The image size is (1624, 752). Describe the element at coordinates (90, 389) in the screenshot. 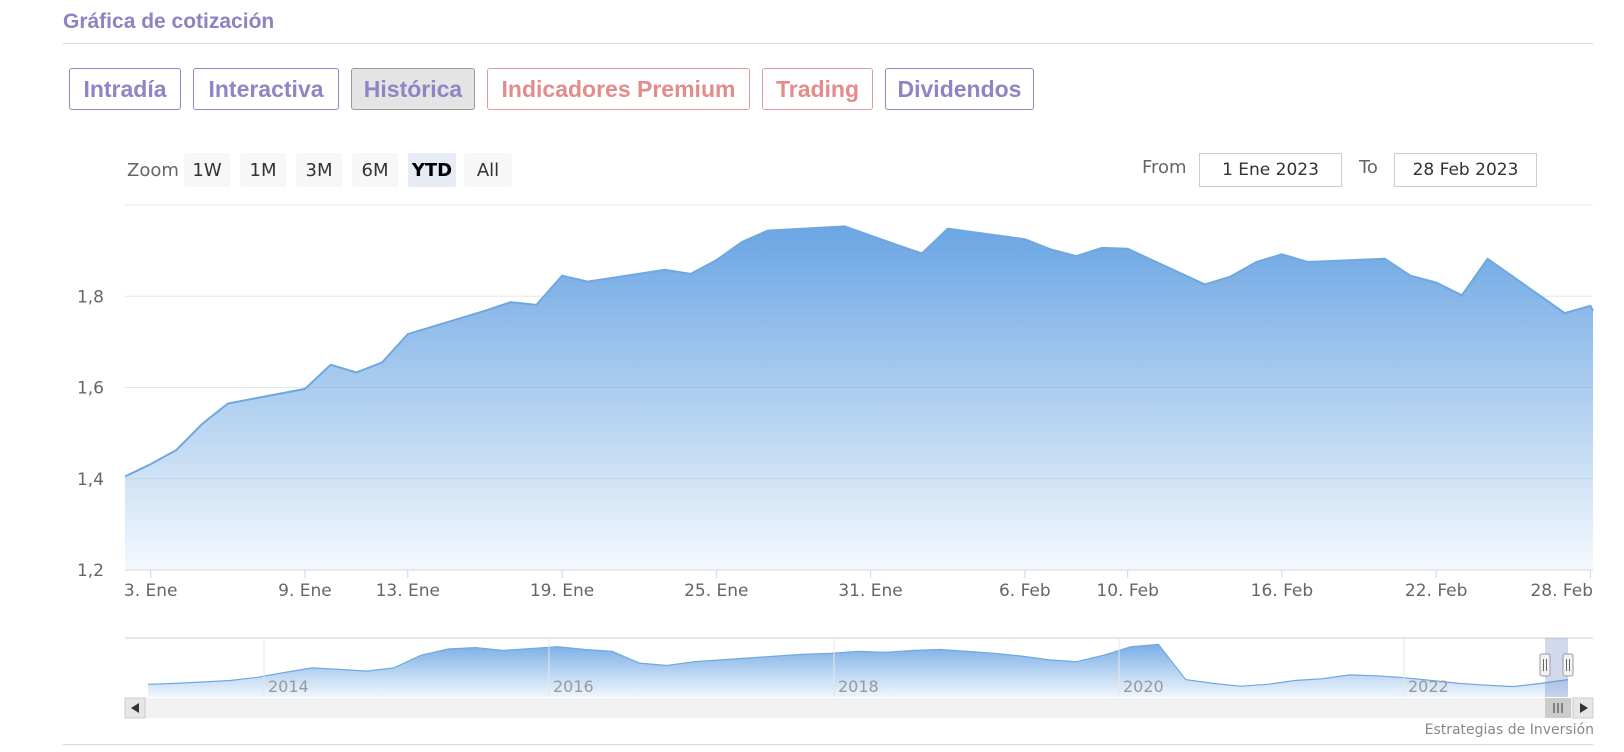

I see `y-tick-label: 1,6` at that location.